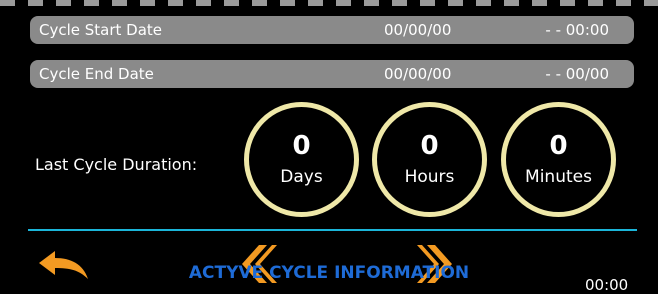 The width and height of the screenshot is (658, 294). Describe the element at coordinates (558, 176) in the screenshot. I see `minutes-unit: Minutes` at that location.